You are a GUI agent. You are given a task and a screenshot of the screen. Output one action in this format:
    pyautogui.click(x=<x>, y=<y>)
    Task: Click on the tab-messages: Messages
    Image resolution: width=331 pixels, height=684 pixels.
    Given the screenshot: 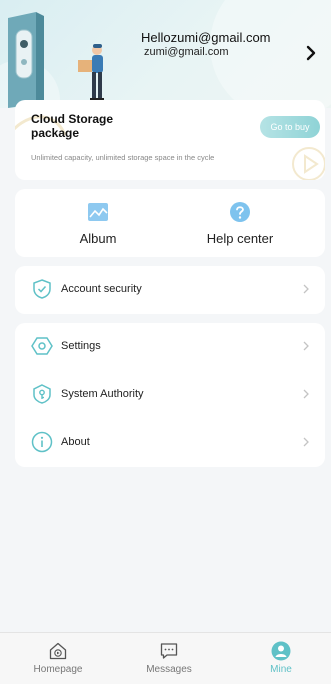 What is the action you would take?
    pyautogui.click(x=169, y=658)
    